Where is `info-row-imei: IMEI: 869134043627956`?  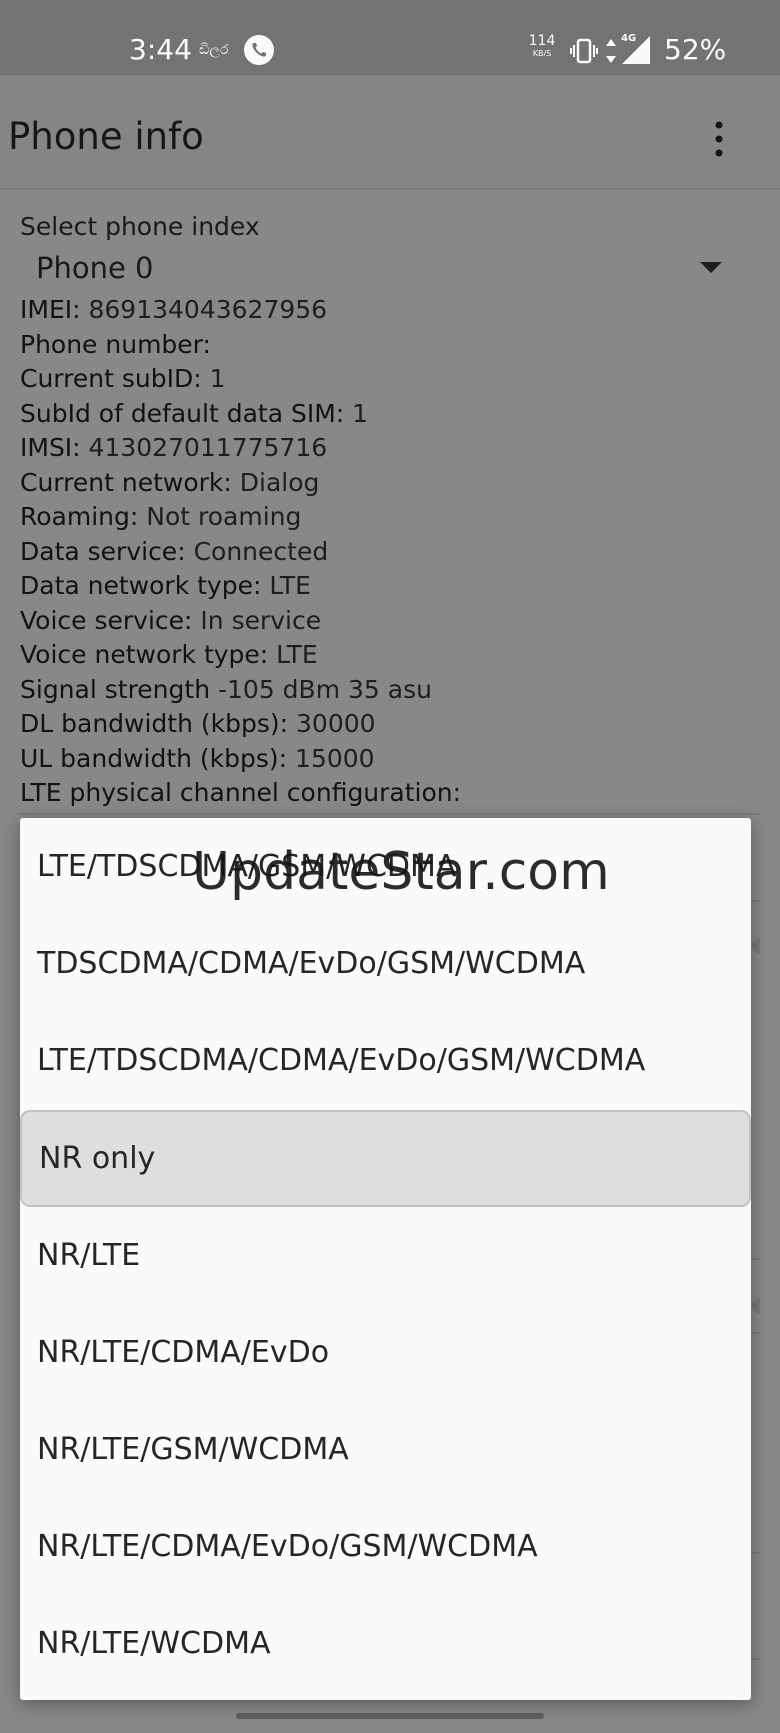
info-row-imei: IMEI: 869134043627956 is located at coordinates (390, 310).